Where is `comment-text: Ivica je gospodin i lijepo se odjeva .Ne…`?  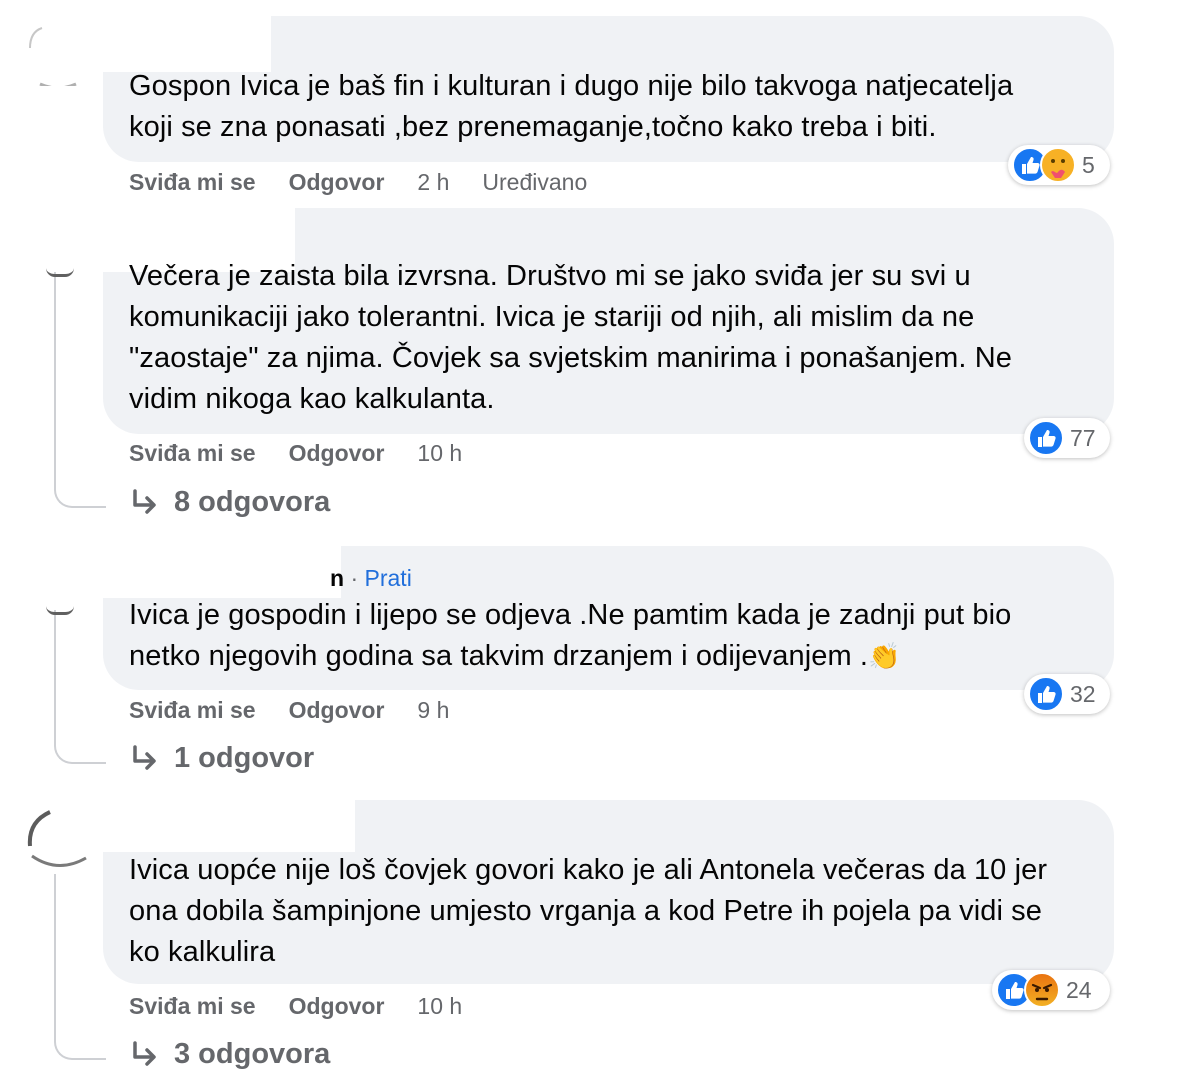
comment-text: Ivica je gospodin i lijepo se odjeva .Ne… is located at coordinates (614, 636).